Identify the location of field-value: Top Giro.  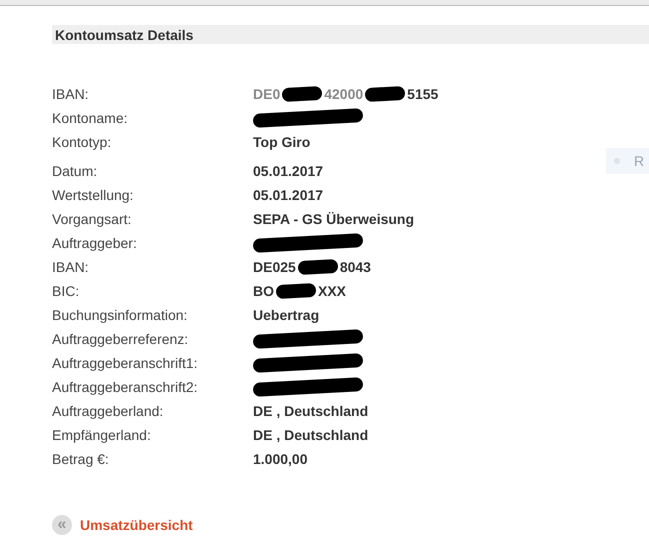
(281, 142).